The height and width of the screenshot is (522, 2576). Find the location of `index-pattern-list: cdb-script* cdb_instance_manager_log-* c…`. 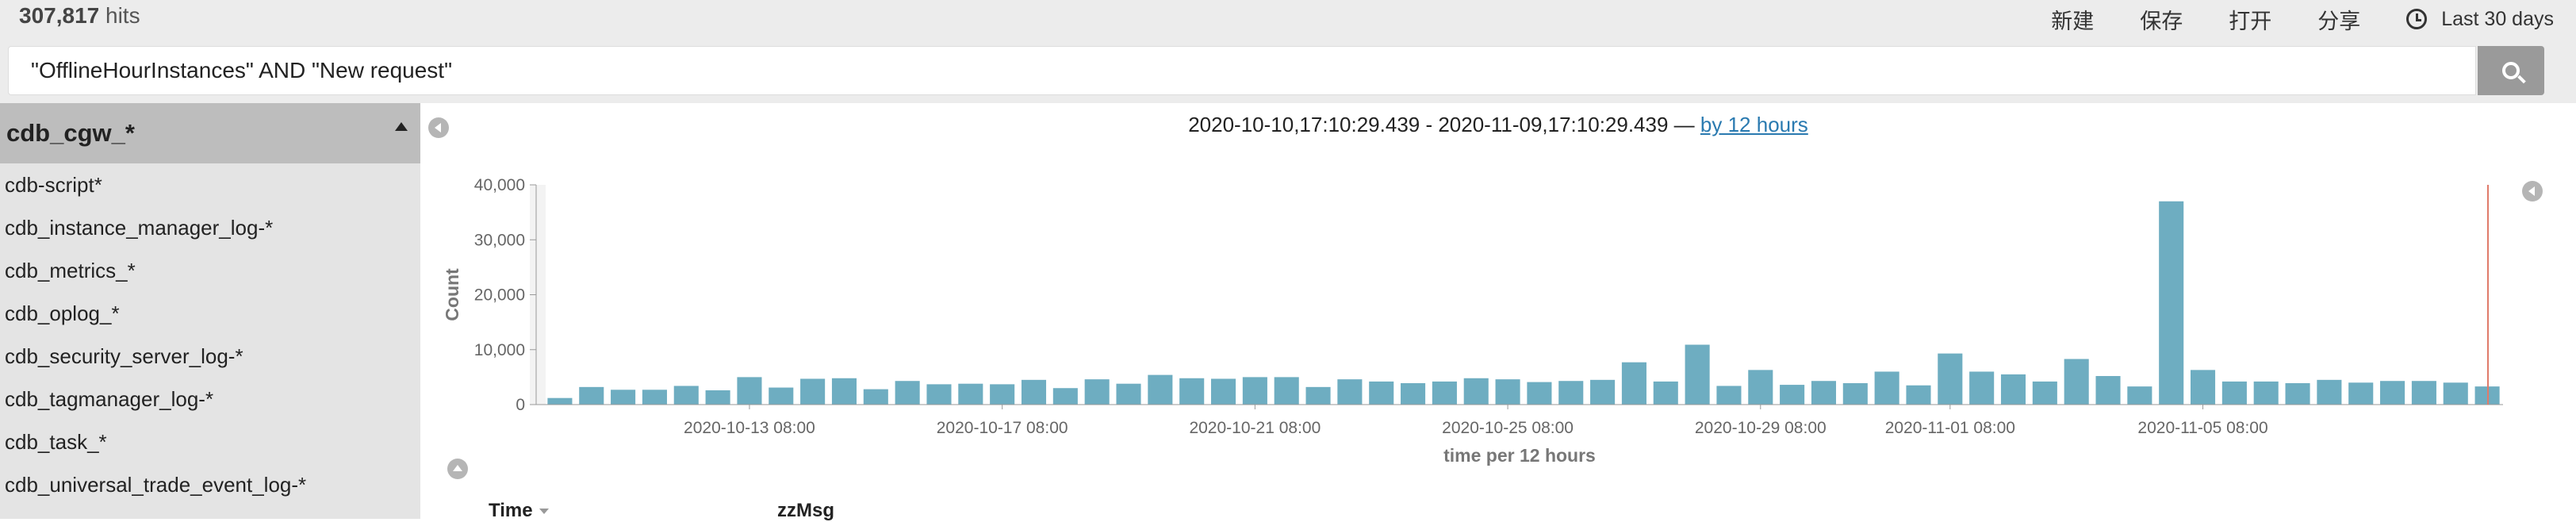

index-pattern-list: cdb-script* cdb_instance_manager_log-* c… is located at coordinates (210, 334).